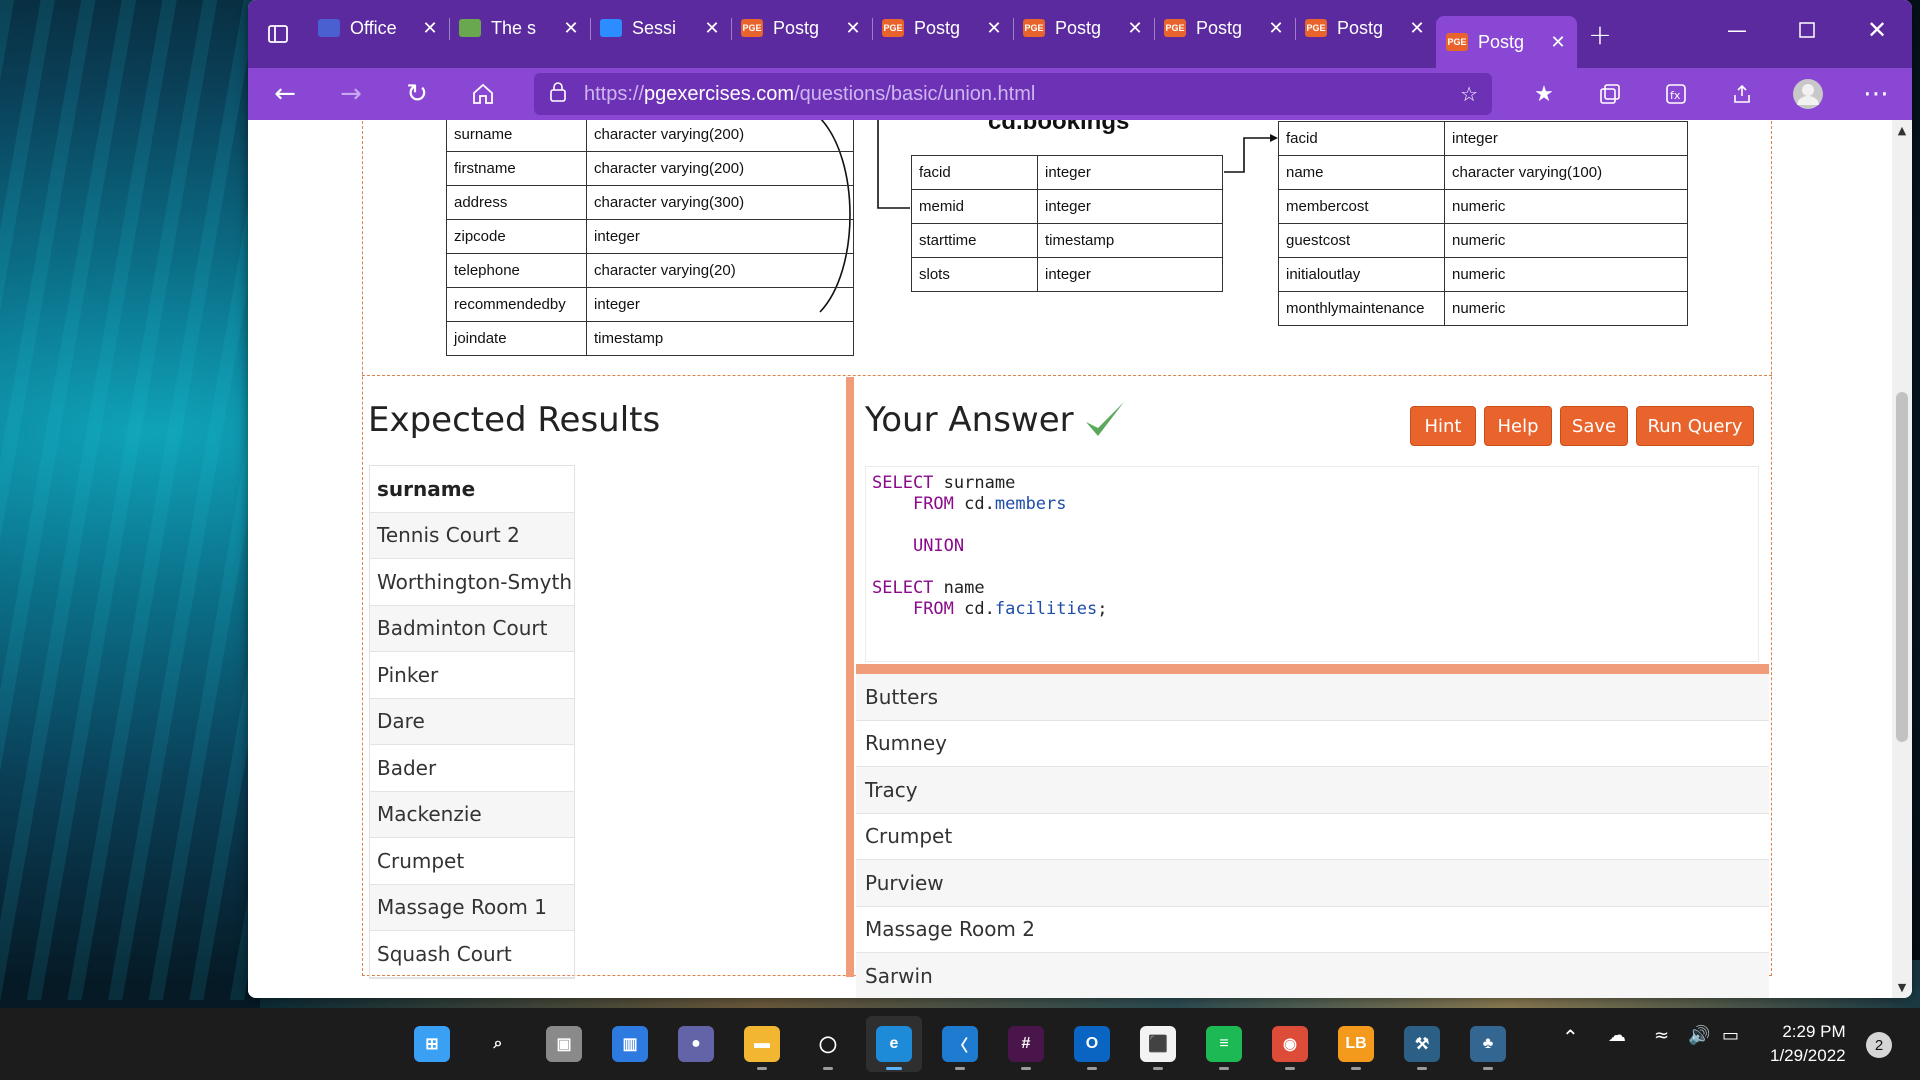 The height and width of the screenshot is (1080, 1920). I want to click on column-name: facid, so click(974, 172).